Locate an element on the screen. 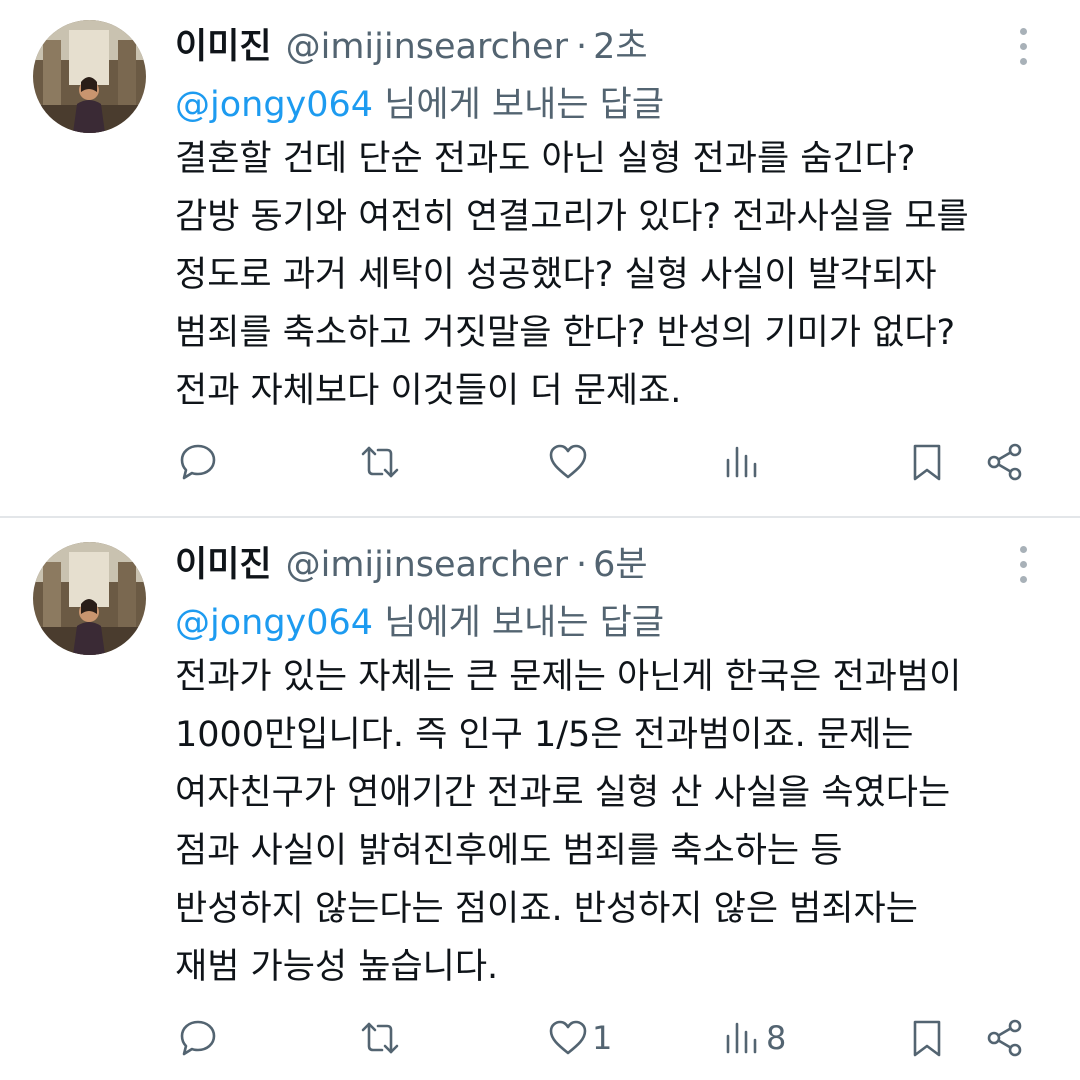 Image resolution: width=1080 pixels, height=1080 pixels. tweet-text-line: 반성하지 않는다는 점이죠. 반성하지 않은 범죄자는 is located at coordinates (546, 909).